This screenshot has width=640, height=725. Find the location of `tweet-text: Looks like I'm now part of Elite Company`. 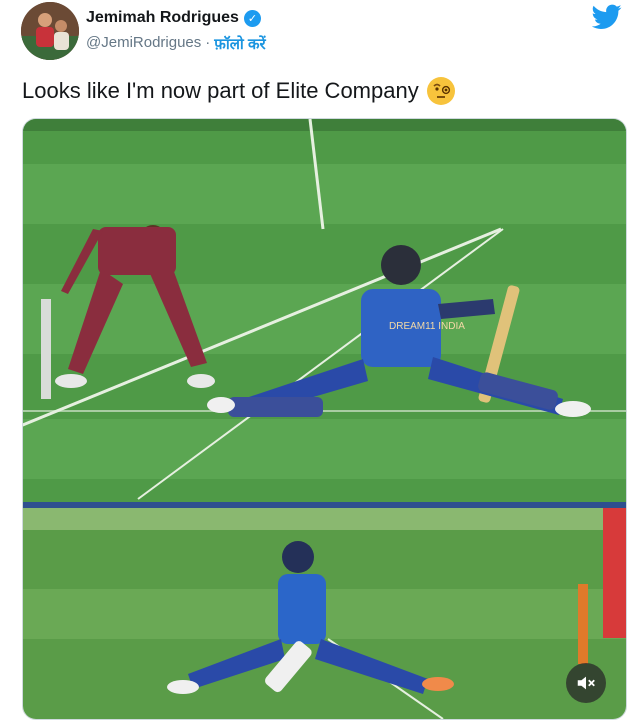

tweet-text: Looks like I'm now part of Elite Company is located at coordinates (220, 90).